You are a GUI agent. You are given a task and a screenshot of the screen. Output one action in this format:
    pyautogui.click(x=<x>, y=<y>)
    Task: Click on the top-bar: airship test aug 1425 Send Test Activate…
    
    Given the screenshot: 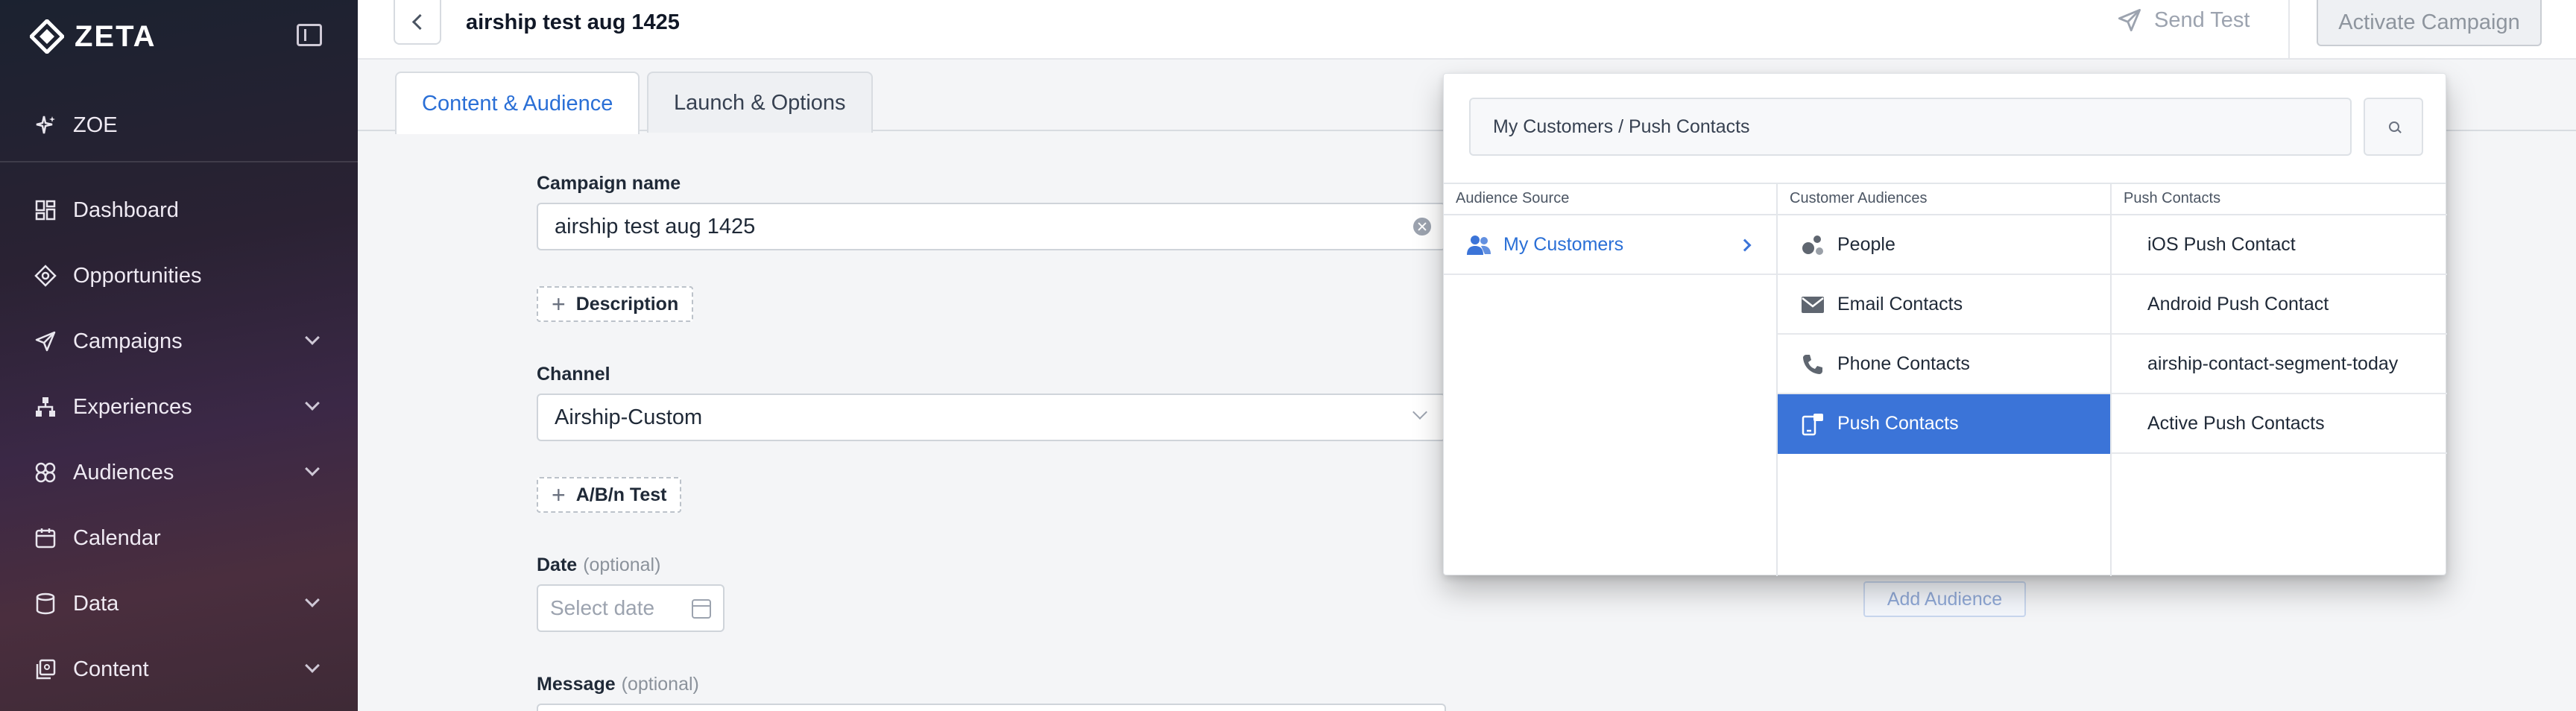 What is the action you would take?
    pyautogui.click(x=1467, y=30)
    